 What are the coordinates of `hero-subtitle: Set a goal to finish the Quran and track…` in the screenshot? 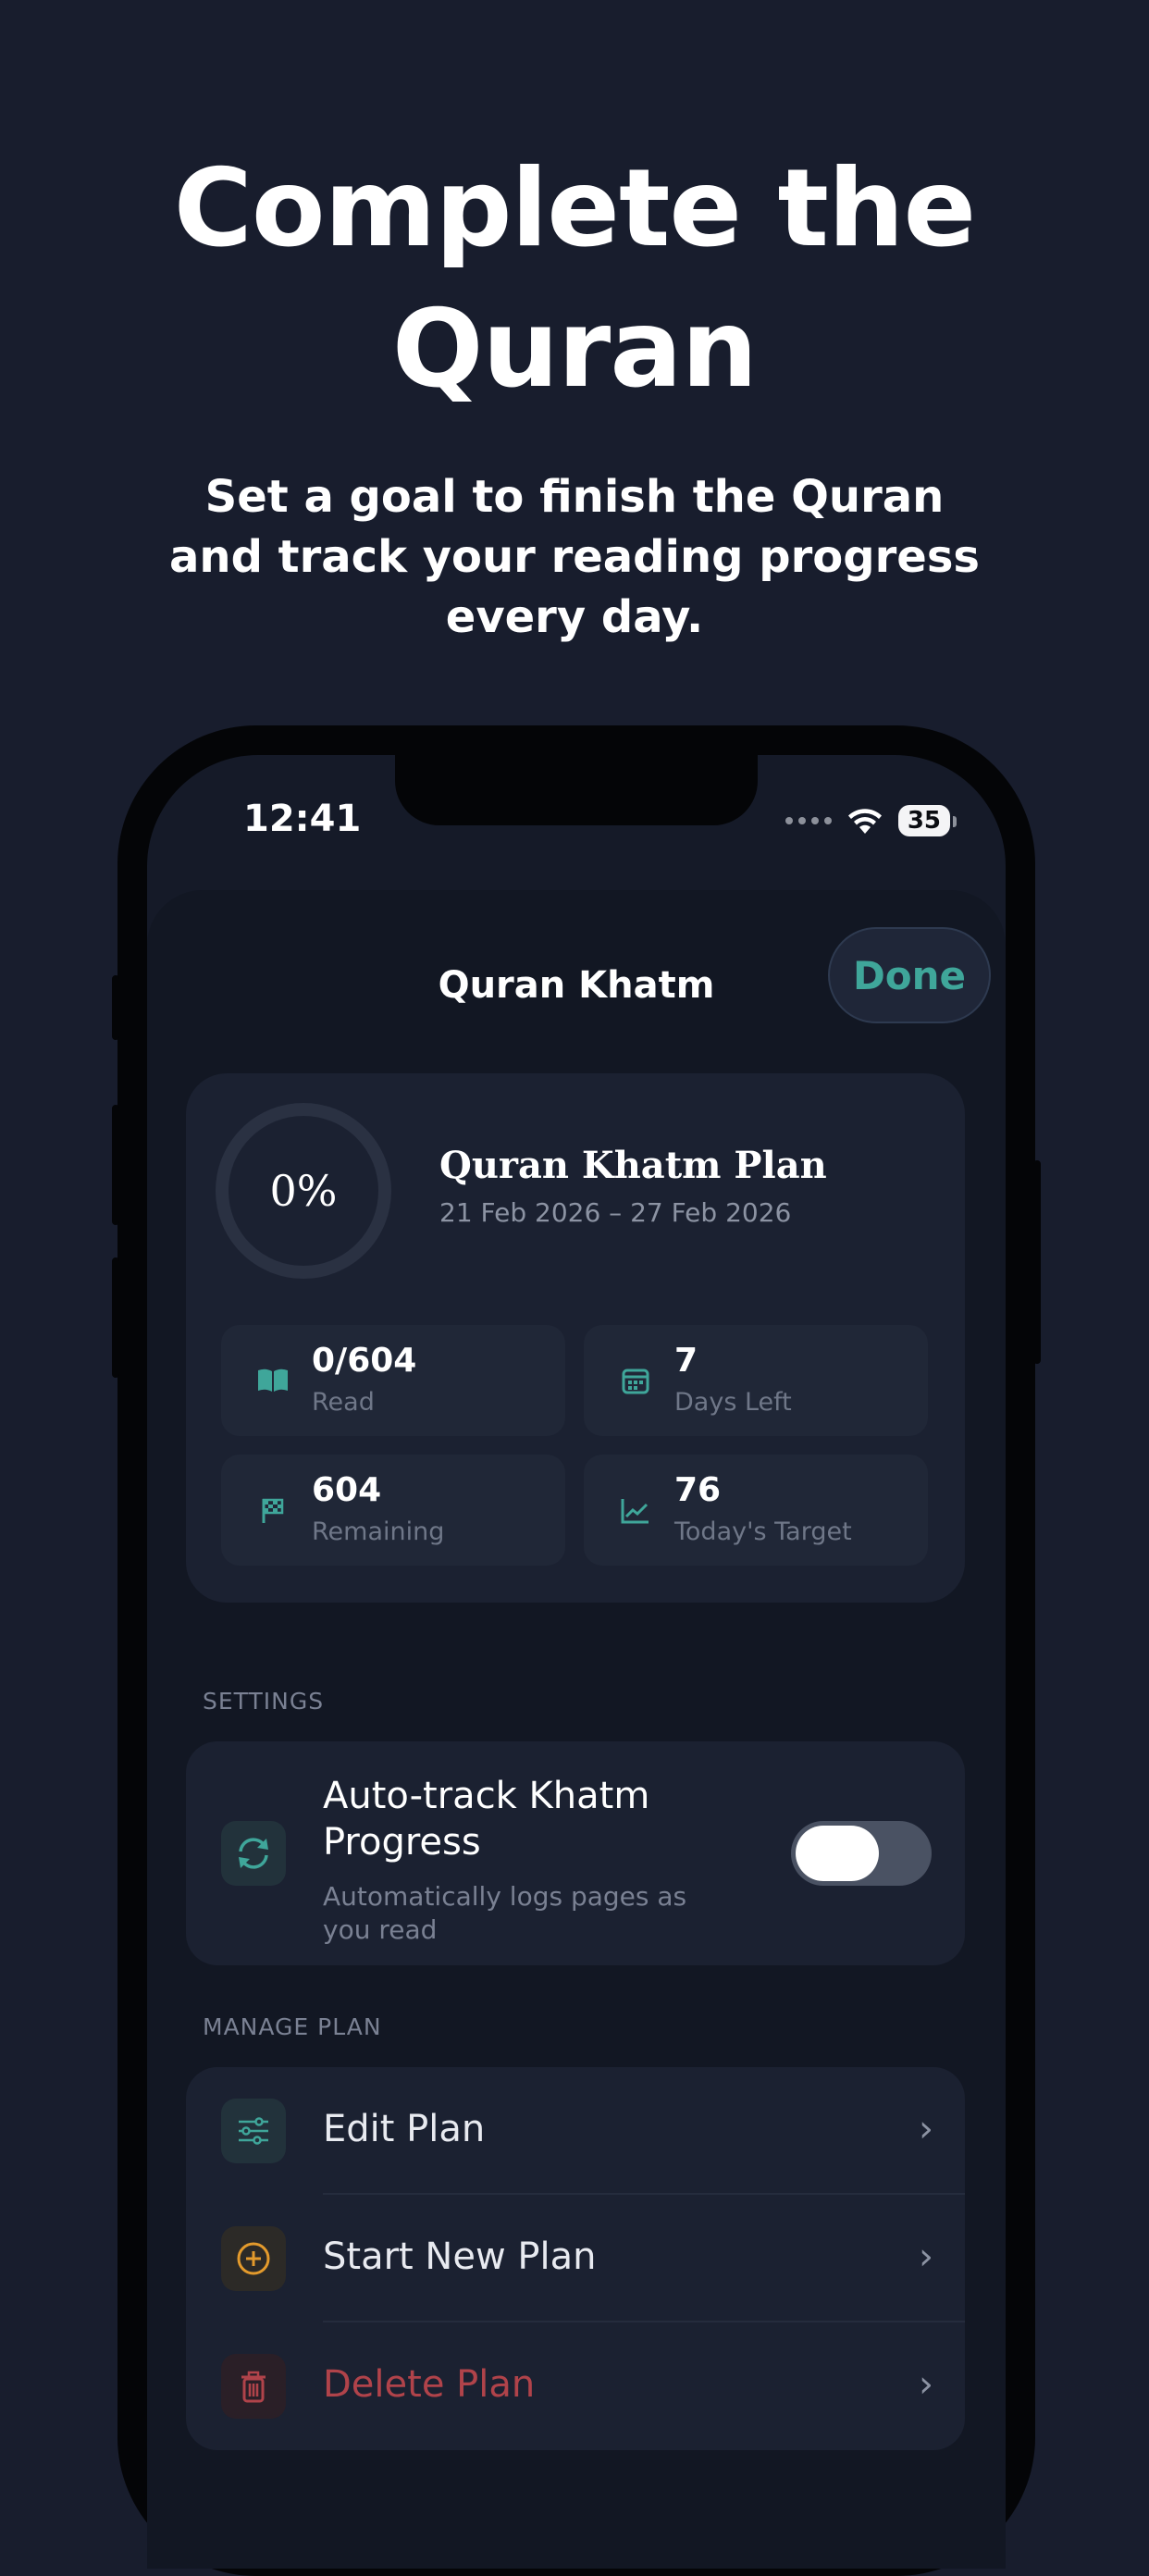 It's located at (574, 557).